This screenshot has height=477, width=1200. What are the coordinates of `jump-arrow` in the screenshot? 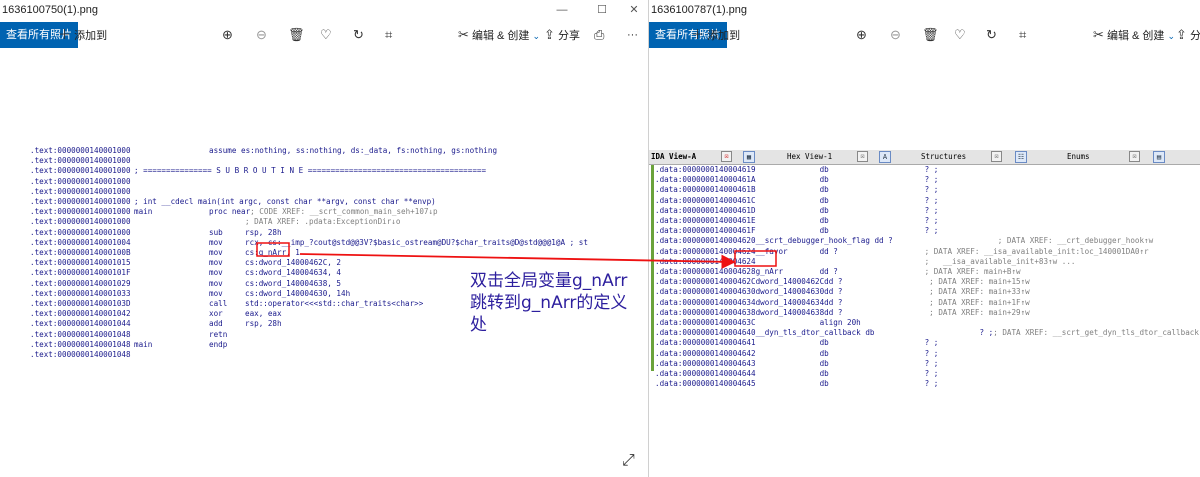 It's located at (517, 261).